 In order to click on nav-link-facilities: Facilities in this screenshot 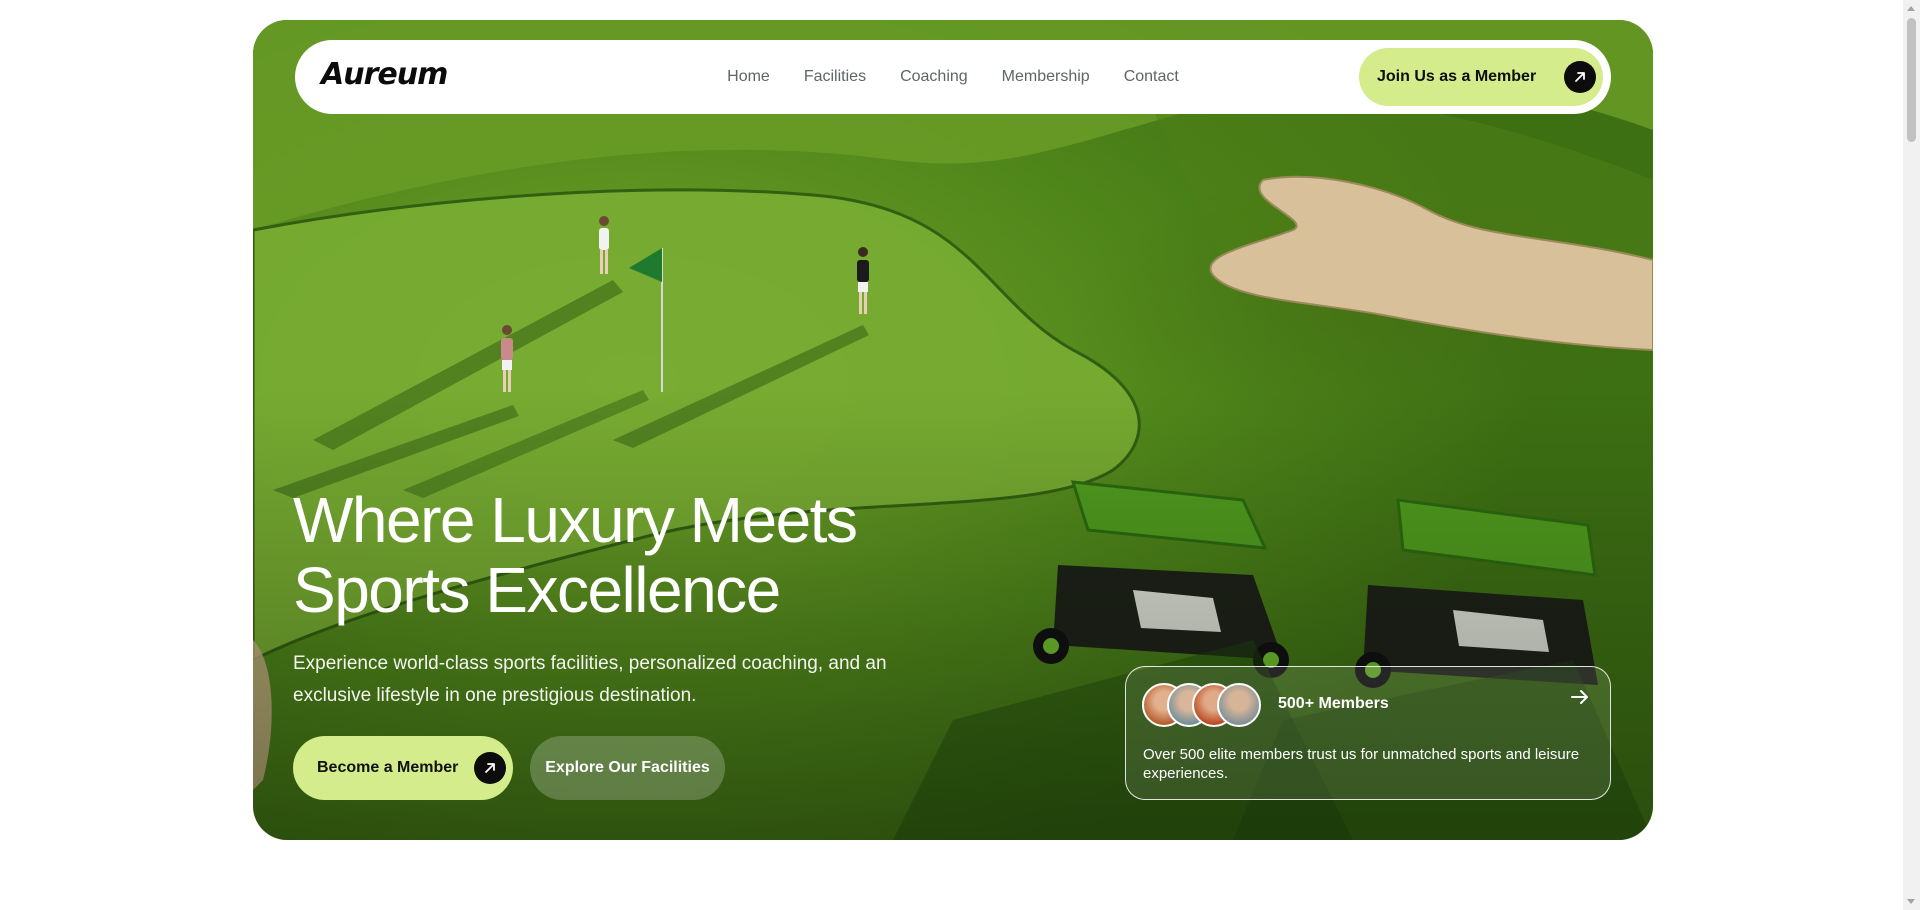, I will do `click(835, 77)`.